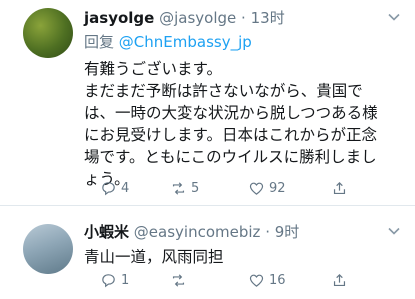  I want to click on tweet-text-line: 青山一道，风雨同担, so click(154, 257).